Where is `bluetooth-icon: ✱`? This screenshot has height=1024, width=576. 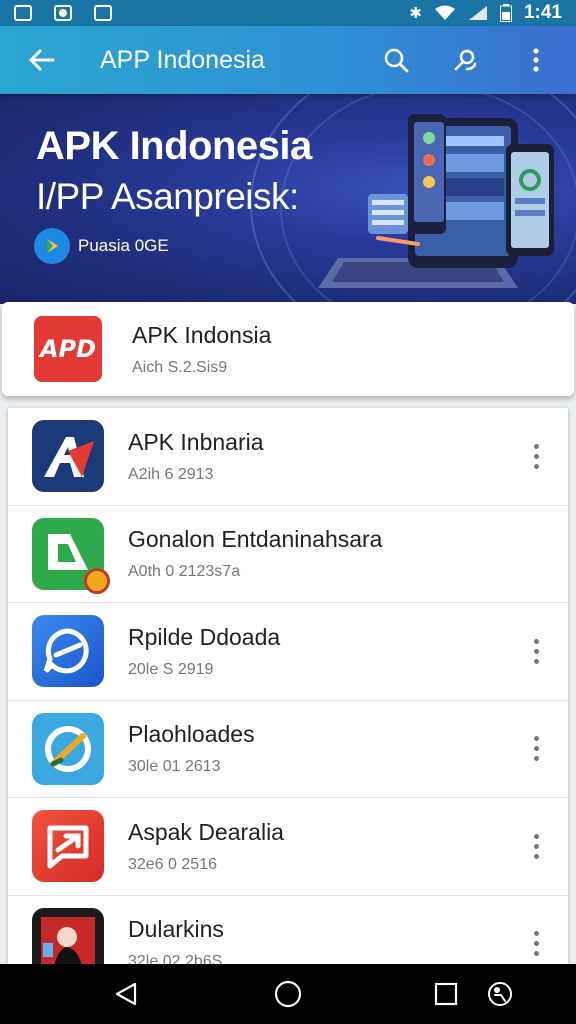 bluetooth-icon: ✱ is located at coordinates (415, 13).